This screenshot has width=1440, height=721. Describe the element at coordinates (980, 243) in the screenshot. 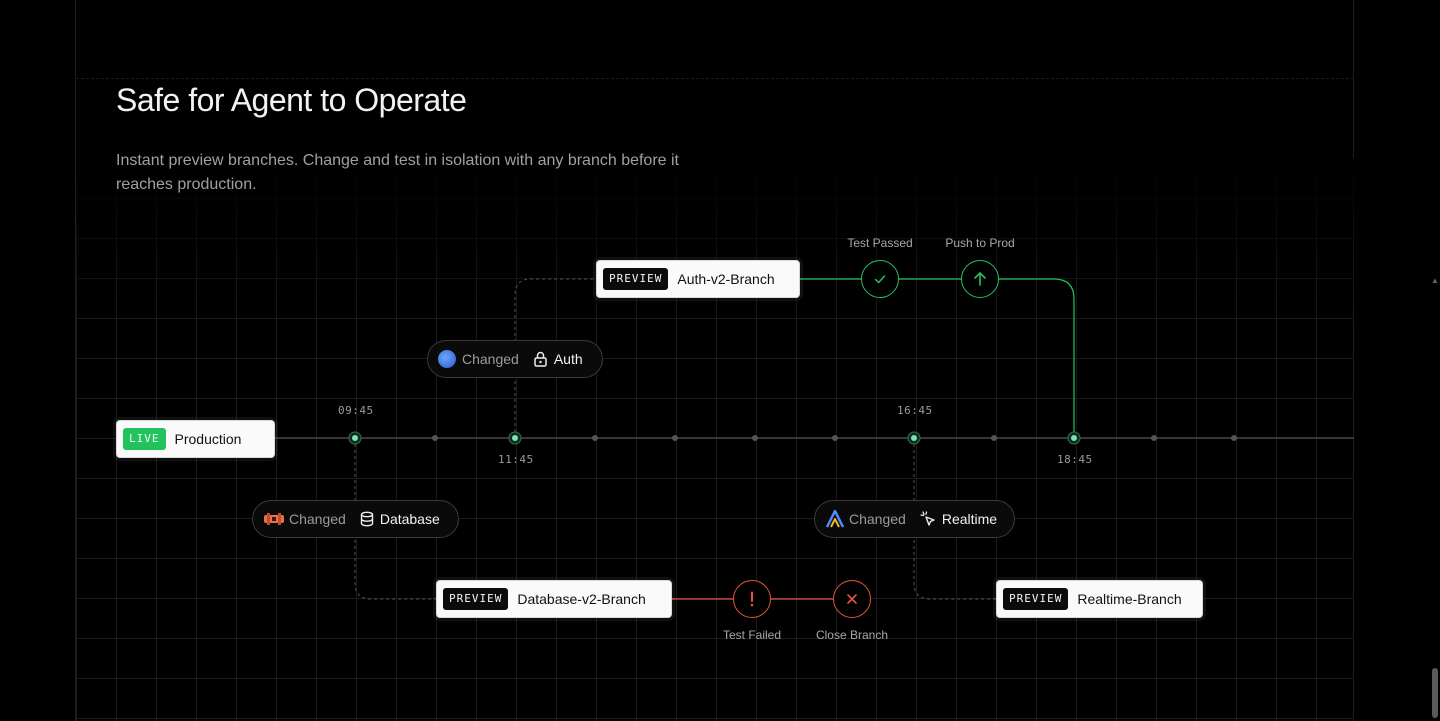

I see `push-to-prod-label: Push to Prod` at that location.